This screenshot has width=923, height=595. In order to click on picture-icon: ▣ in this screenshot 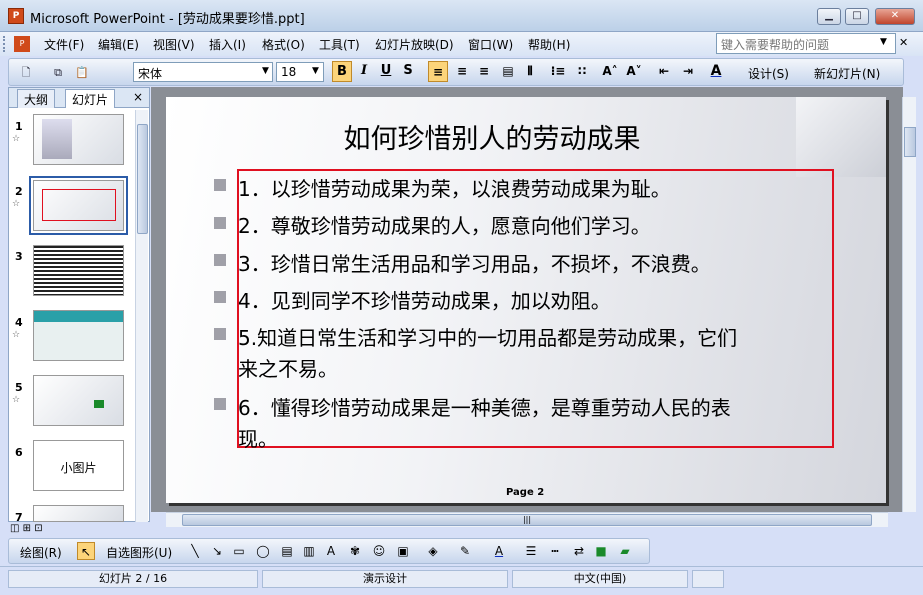, I will do `click(403, 551)`.